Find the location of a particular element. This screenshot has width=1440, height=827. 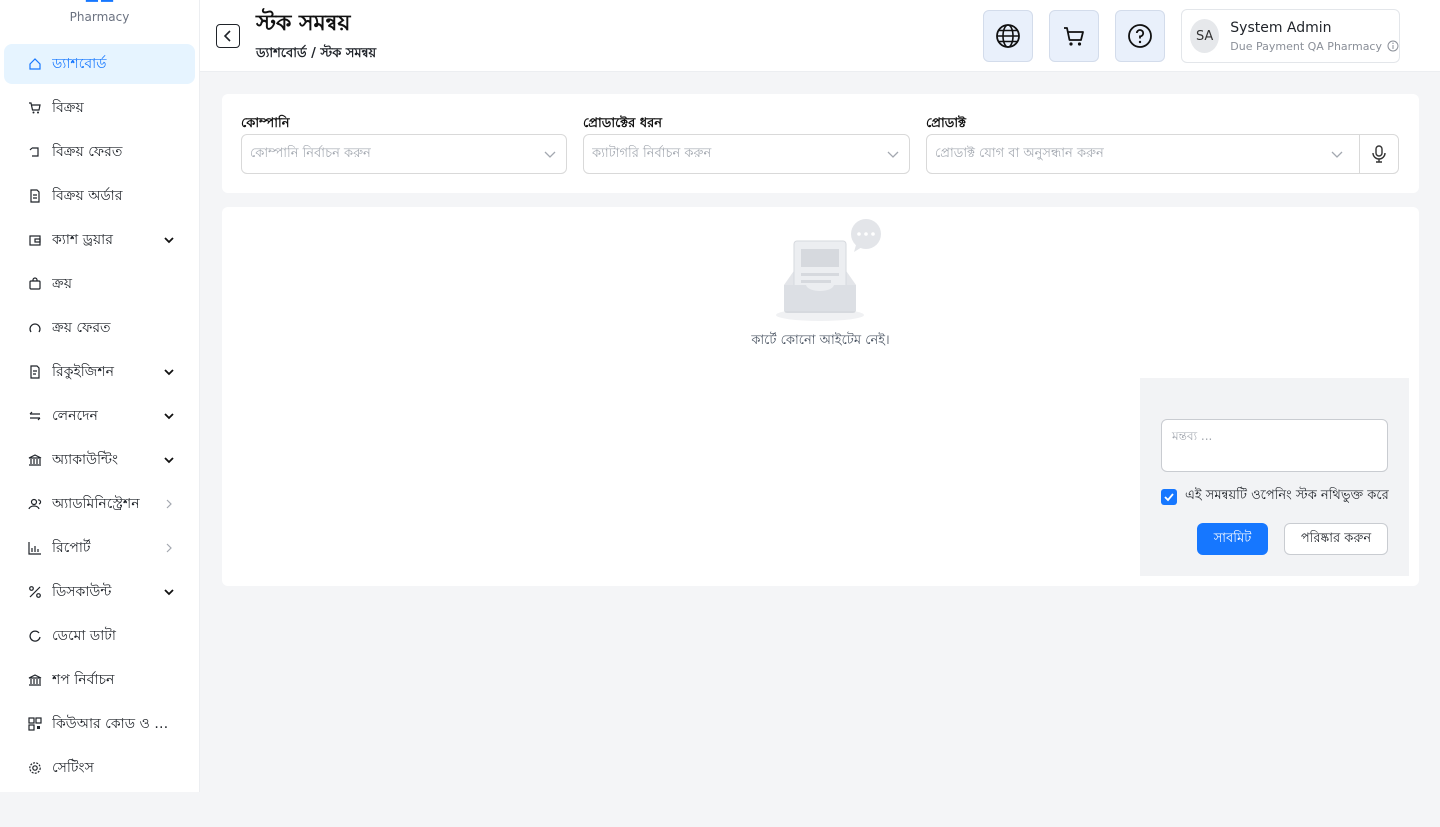

sidebar-item: বিক্রয় ফেরত is located at coordinates (99, 152).